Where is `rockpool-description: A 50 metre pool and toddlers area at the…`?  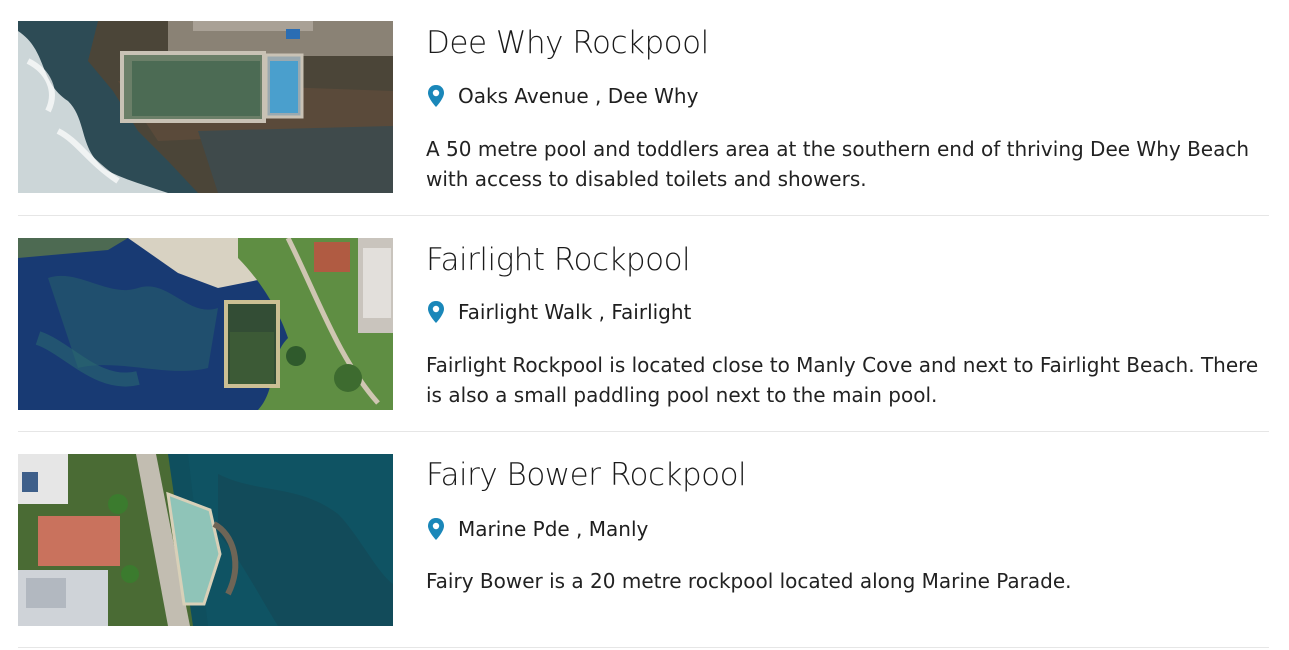
rockpool-description: A 50 metre pool and toddlers area at the… is located at coordinates (838, 164).